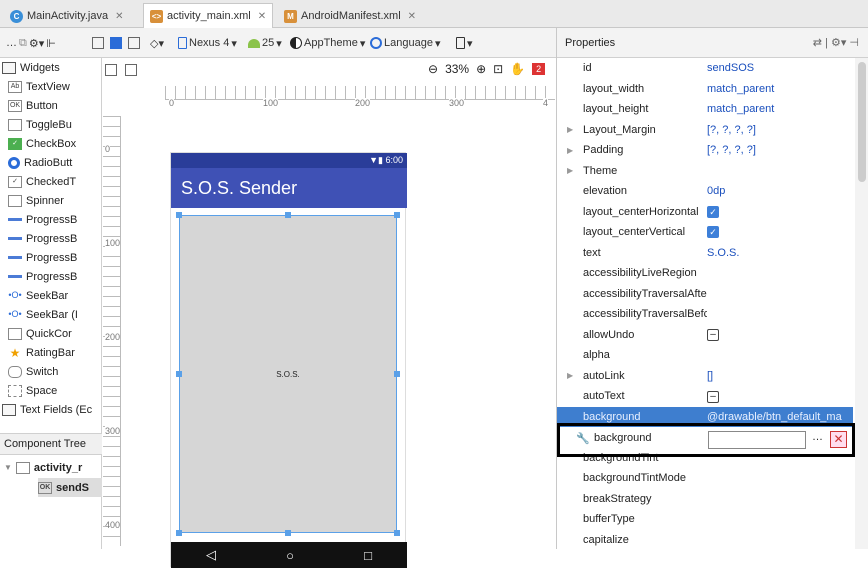 Image resolution: width=868 pixels, height=568 pixels. What do you see at coordinates (41, 352) in the screenshot?
I see `palette-item-ratingbar: ★ RatingBar` at bounding box center [41, 352].